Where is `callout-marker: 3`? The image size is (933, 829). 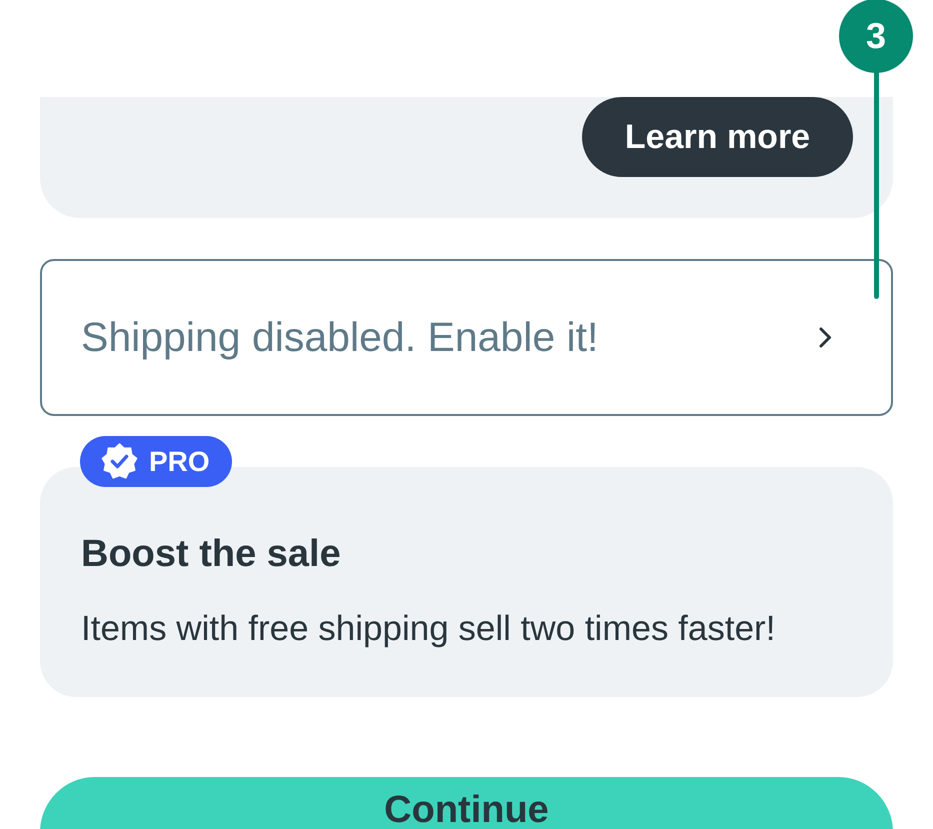 callout-marker: 3 is located at coordinates (876, 36).